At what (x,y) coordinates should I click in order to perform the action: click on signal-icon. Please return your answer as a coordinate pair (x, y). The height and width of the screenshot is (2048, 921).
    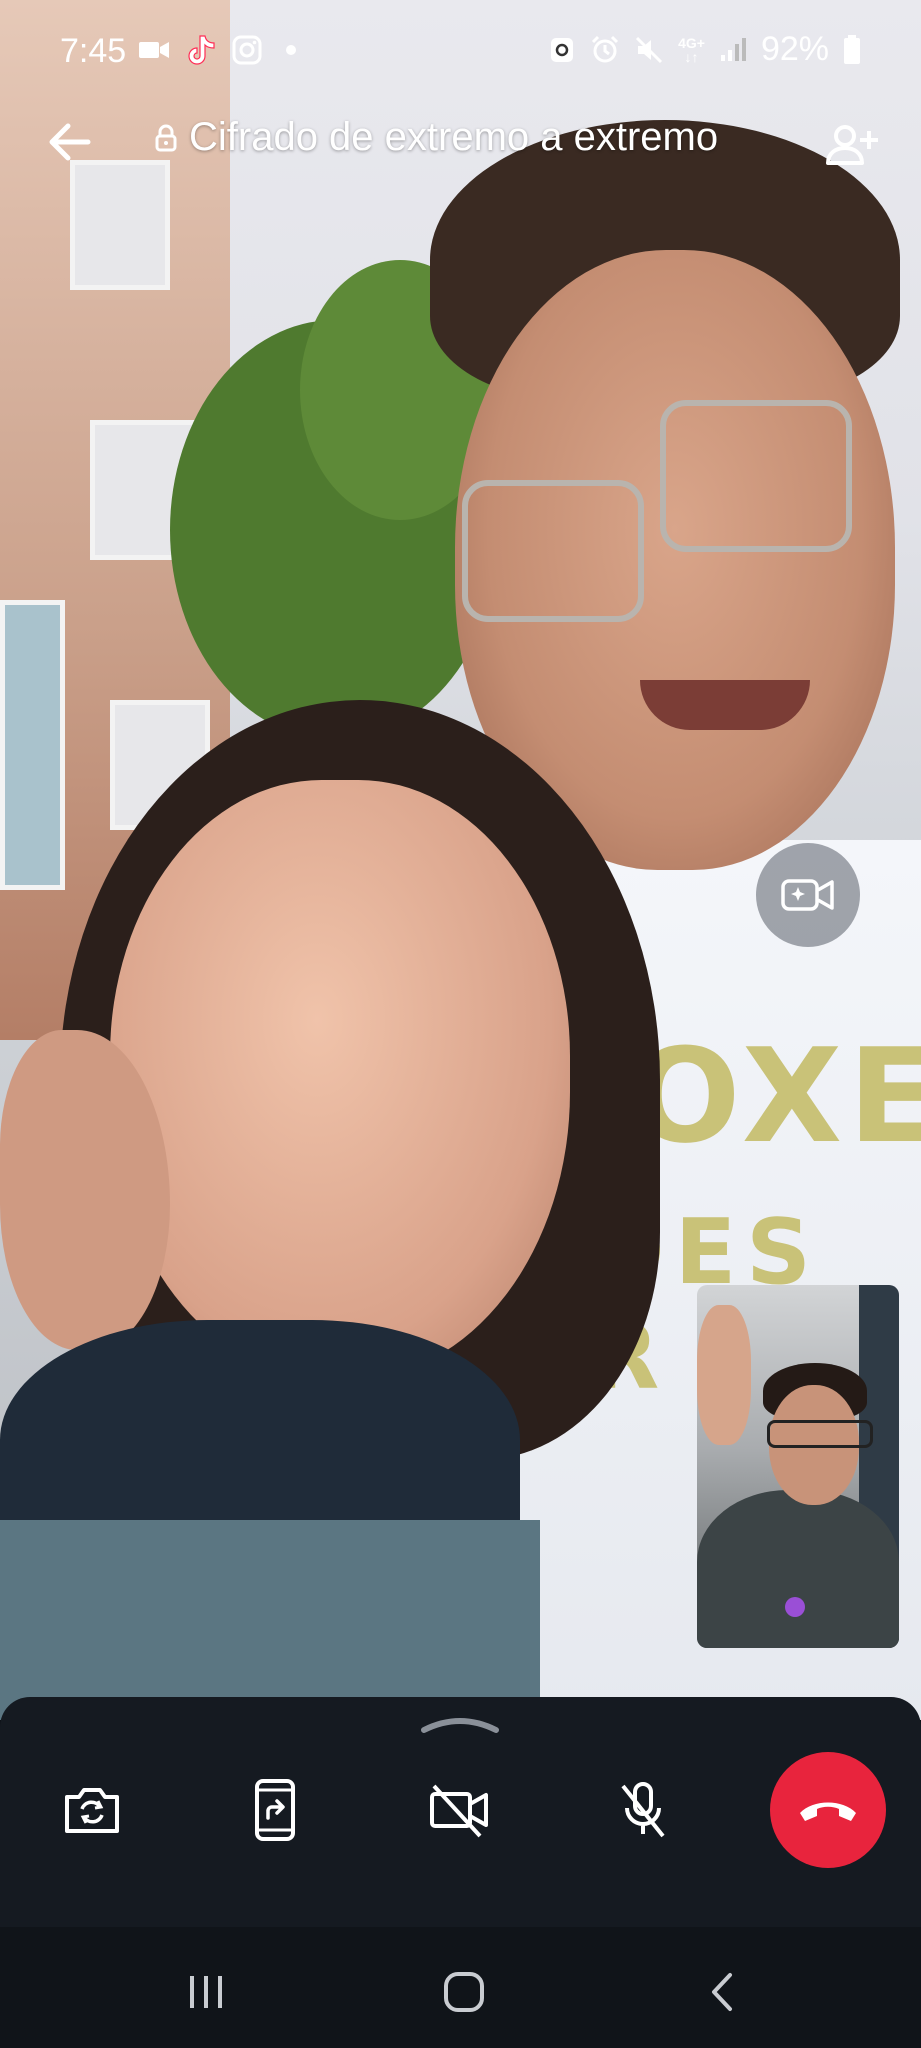
    Looking at the image, I should click on (733, 49).